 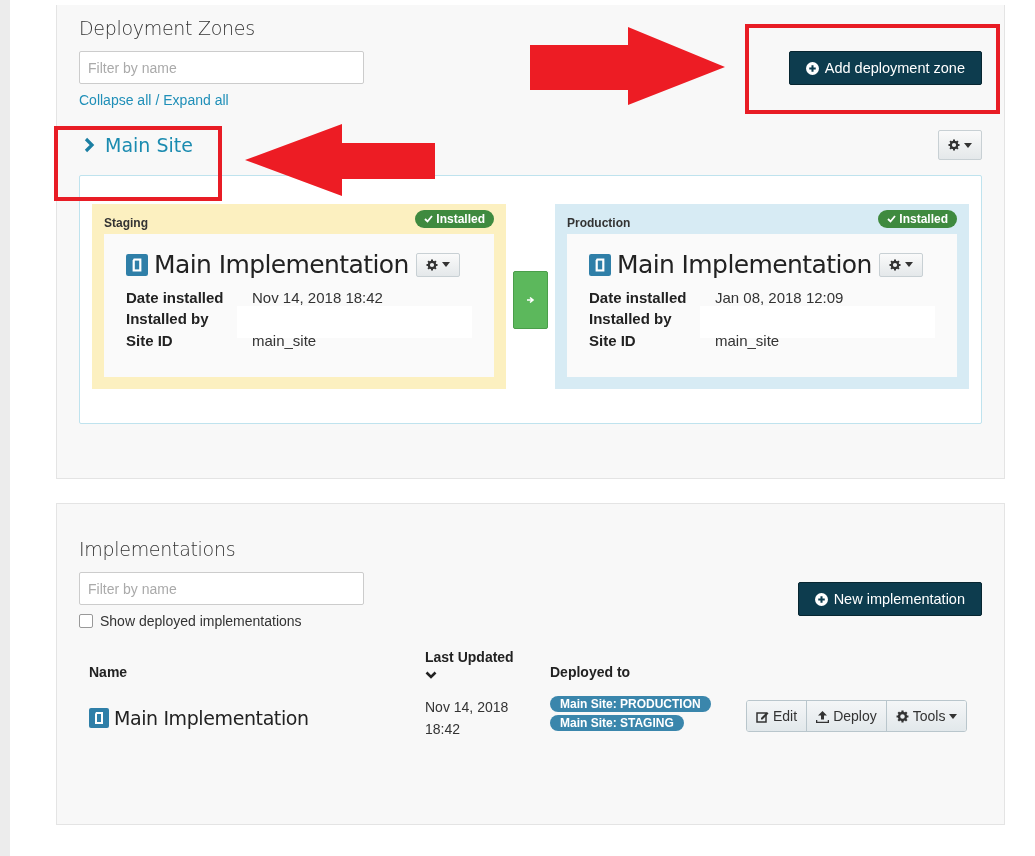 I want to click on link: Collapse all, so click(x=115, y=100).